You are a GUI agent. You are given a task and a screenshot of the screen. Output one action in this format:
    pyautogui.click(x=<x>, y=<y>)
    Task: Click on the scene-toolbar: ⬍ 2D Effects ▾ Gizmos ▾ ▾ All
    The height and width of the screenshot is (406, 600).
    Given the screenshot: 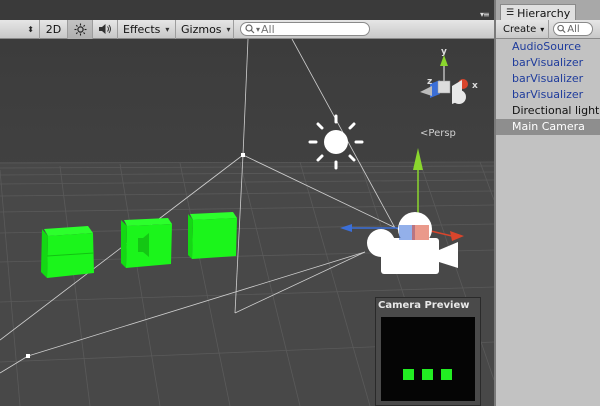 What is the action you would take?
    pyautogui.click(x=247, y=29)
    